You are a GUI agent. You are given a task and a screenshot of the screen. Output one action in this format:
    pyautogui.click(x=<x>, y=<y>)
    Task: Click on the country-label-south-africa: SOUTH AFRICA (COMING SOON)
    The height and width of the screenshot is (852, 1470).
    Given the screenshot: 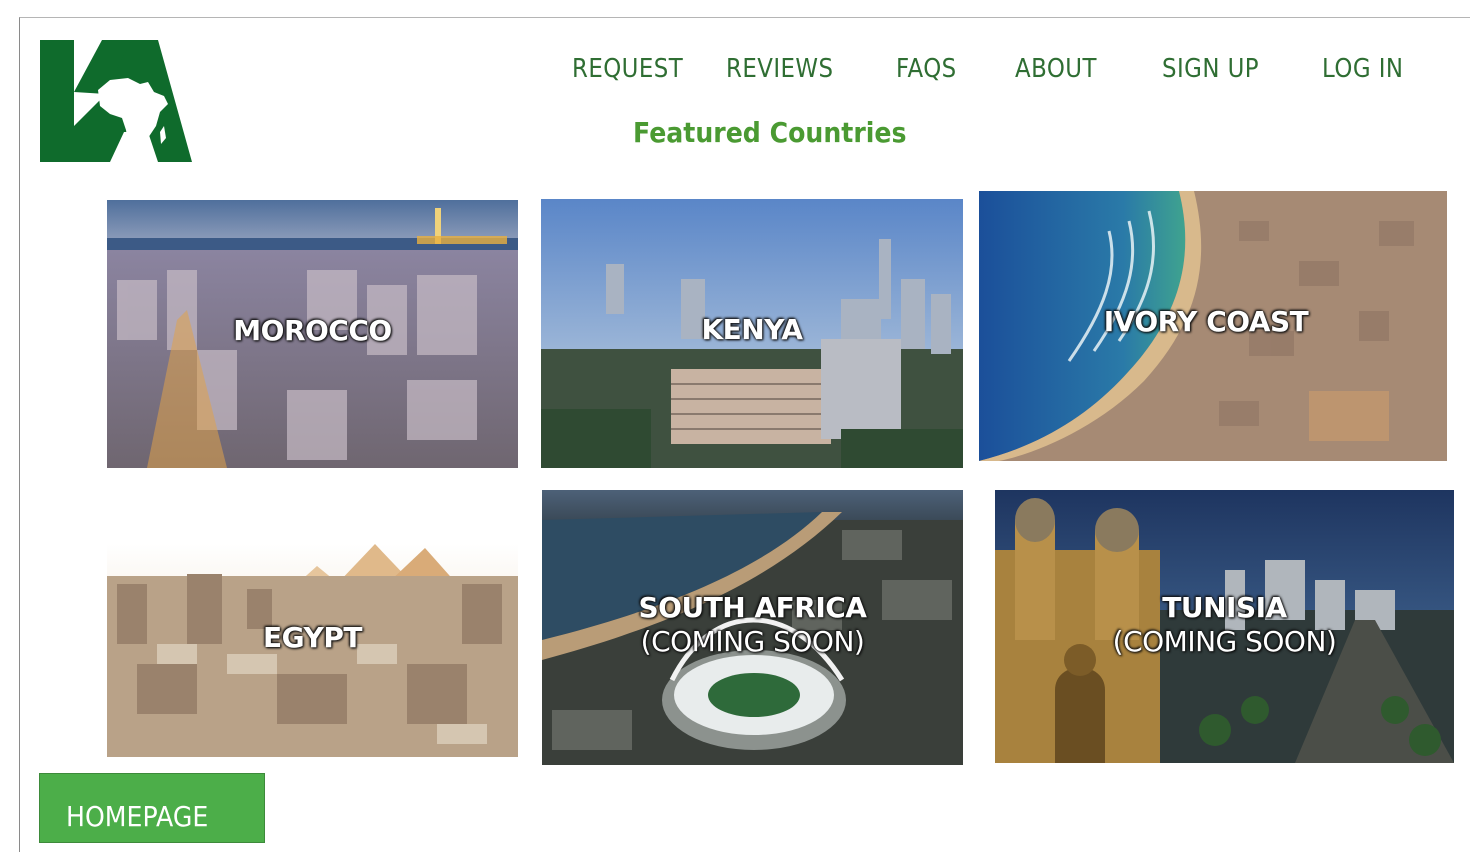 What is the action you would take?
    pyautogui.click(x=752, y=625)
    